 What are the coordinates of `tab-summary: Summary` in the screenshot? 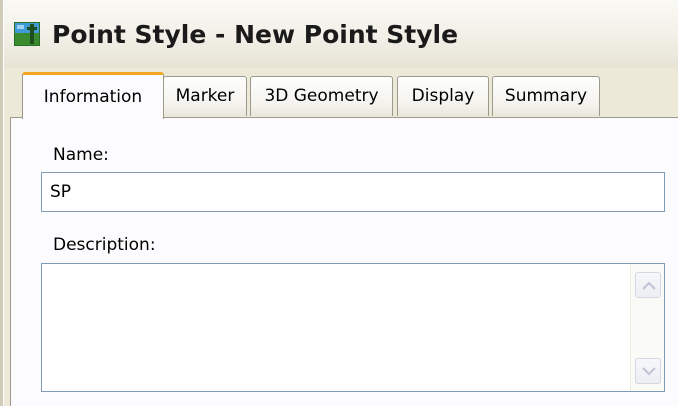 It's located at (546, 96).